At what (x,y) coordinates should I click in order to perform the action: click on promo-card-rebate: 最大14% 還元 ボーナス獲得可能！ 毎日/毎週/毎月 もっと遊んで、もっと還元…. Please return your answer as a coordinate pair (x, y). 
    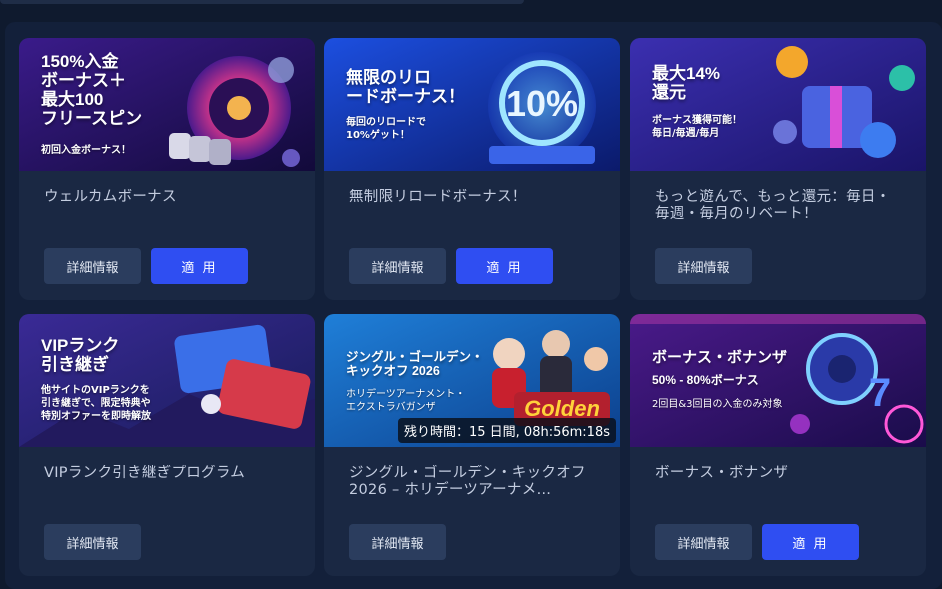
    Looking at the image, I should click on (778, 169).